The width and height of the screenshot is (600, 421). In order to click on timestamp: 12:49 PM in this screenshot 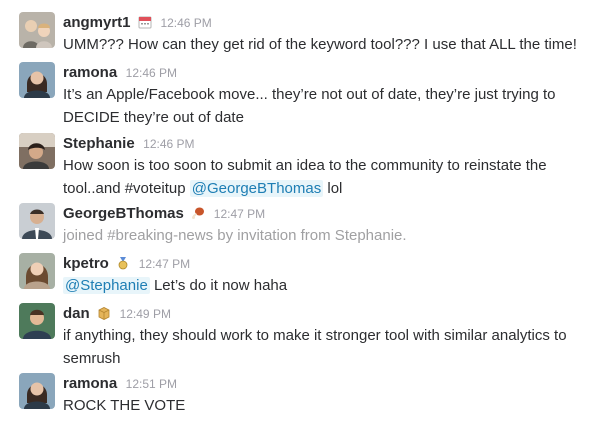, I will do `click(145, 314)`.